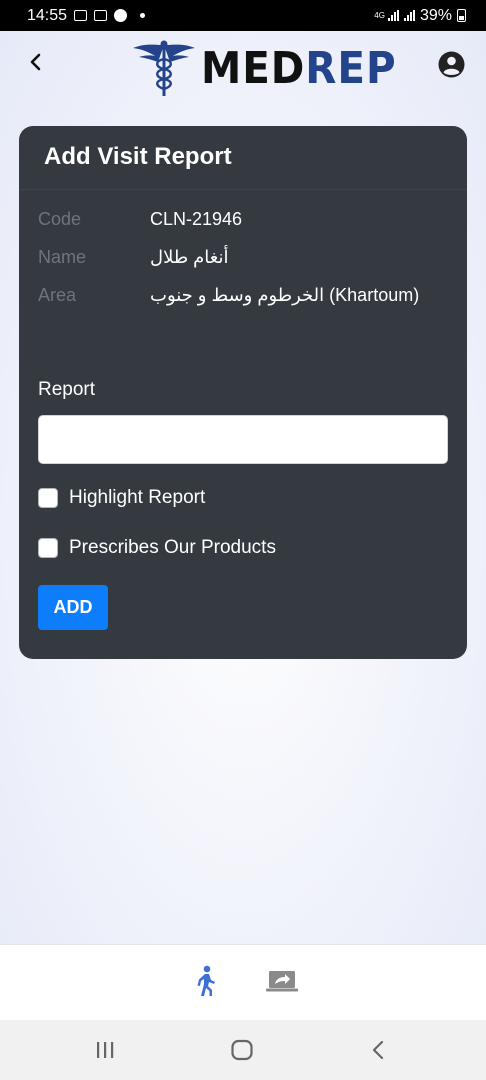 Image resolution: width=486 pixels, height=1080 pixels. What do you see at coordinates (81, 15) in the screenshot?
I see `gallery-icon` at bounding box center [81, 15].